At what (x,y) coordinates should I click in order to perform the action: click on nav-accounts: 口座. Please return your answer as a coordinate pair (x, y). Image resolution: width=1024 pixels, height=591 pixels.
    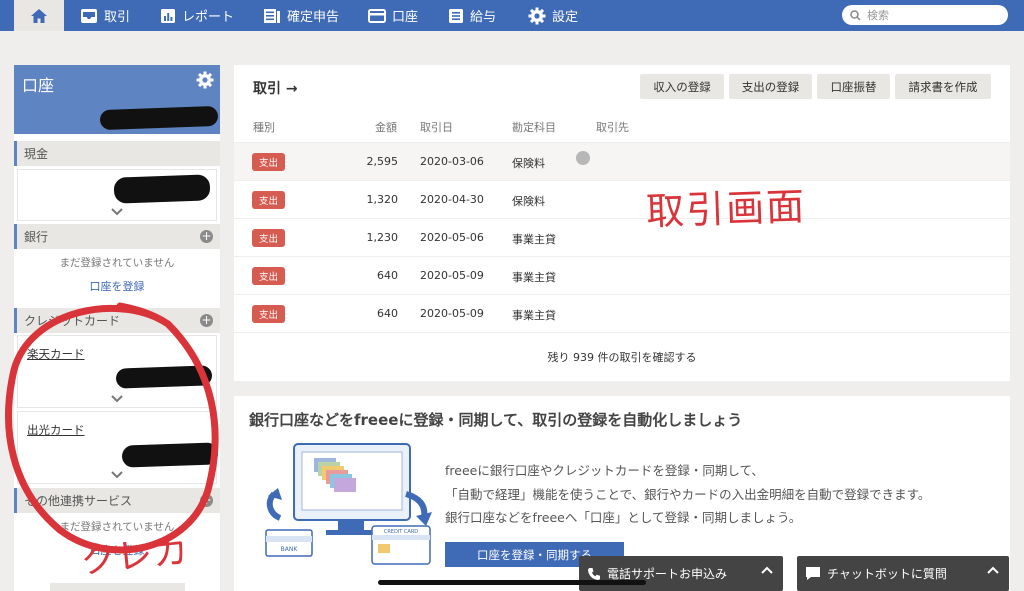
    Looking at the image, I should click on (393, 15).